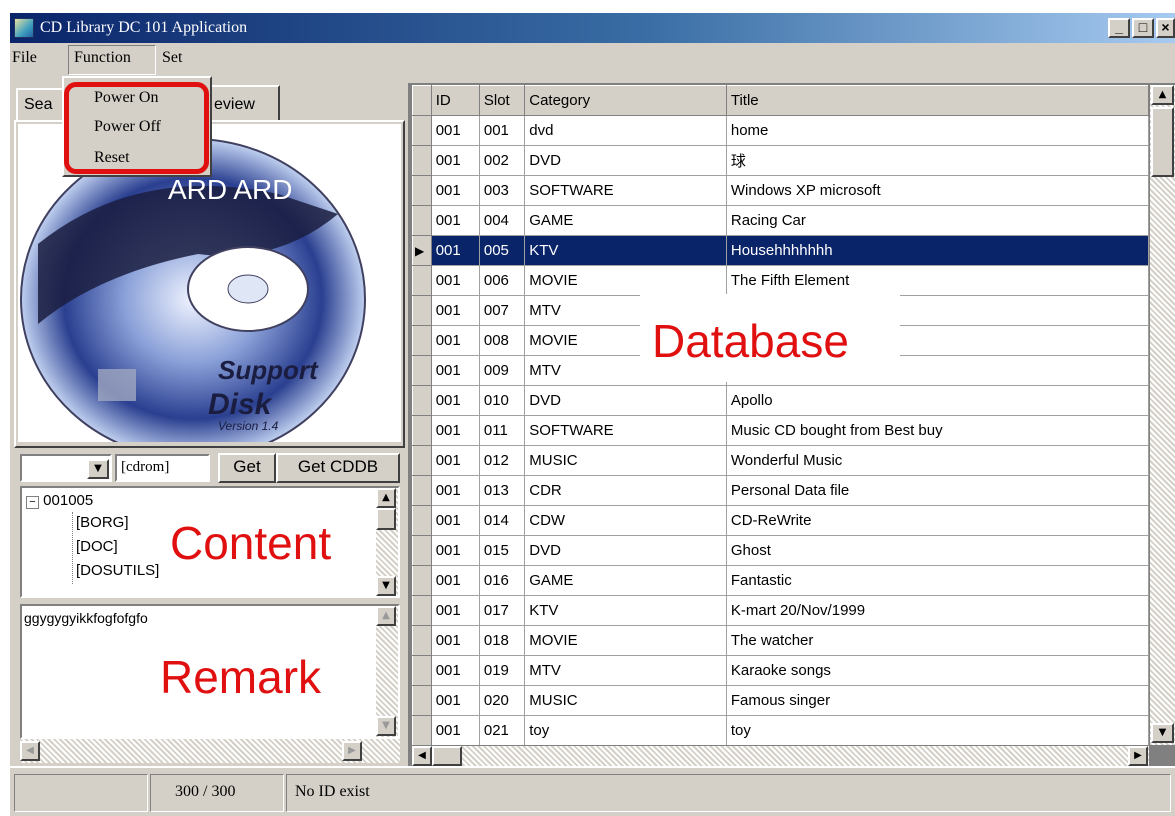 The height and width of the screenshot is (816, 1175). What do you see at coordinates (172, 58) in the screenshot?
I see `menu-set: Set` at bounding box center [172, 58].